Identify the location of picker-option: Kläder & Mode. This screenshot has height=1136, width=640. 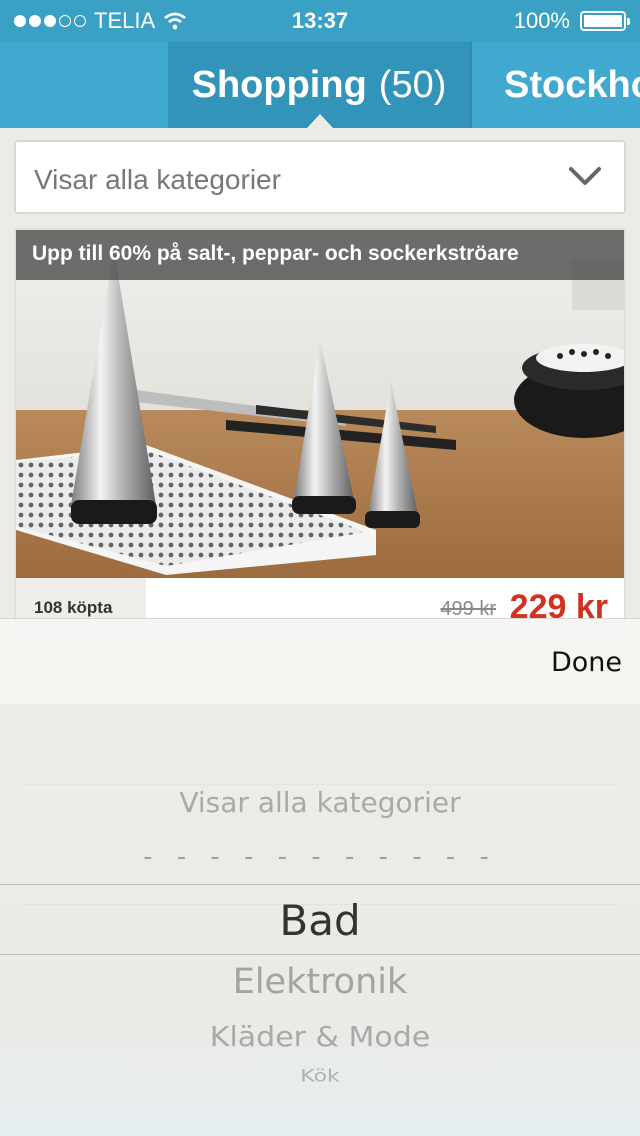
(320, 1037).